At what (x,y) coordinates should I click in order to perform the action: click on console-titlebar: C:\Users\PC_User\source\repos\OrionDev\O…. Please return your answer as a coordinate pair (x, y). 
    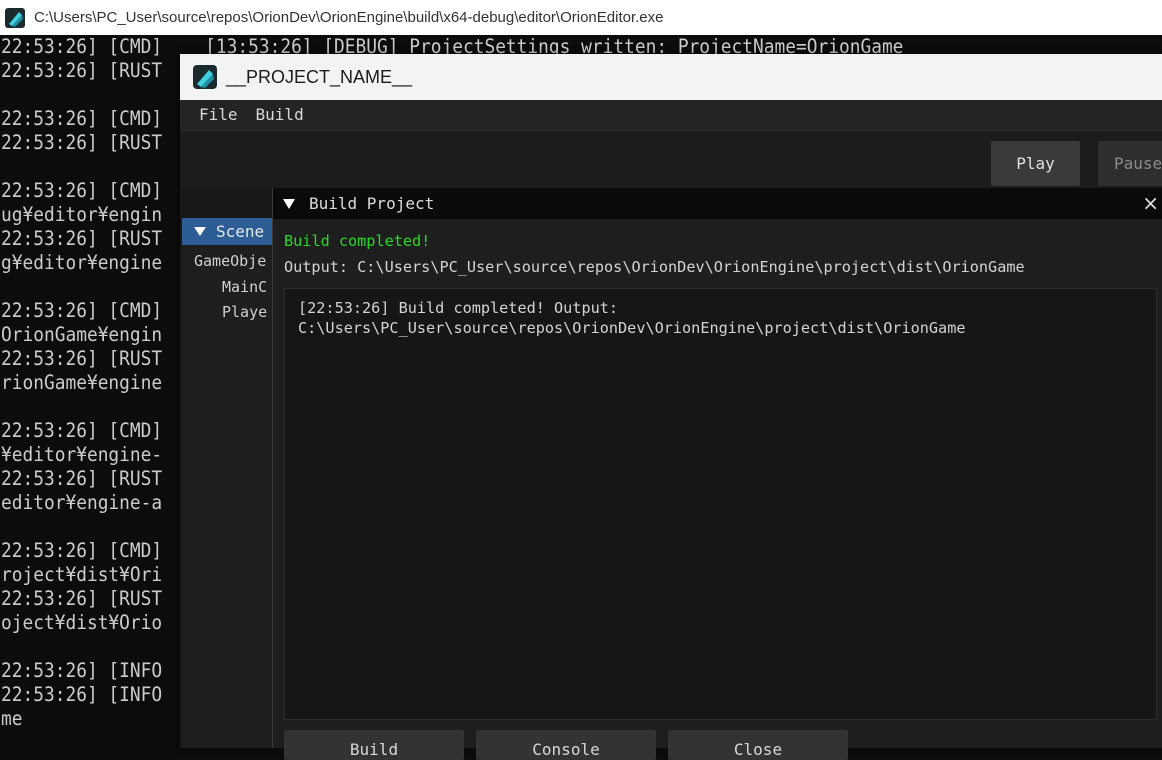
    Looking at the image, I should click on (581, 17).